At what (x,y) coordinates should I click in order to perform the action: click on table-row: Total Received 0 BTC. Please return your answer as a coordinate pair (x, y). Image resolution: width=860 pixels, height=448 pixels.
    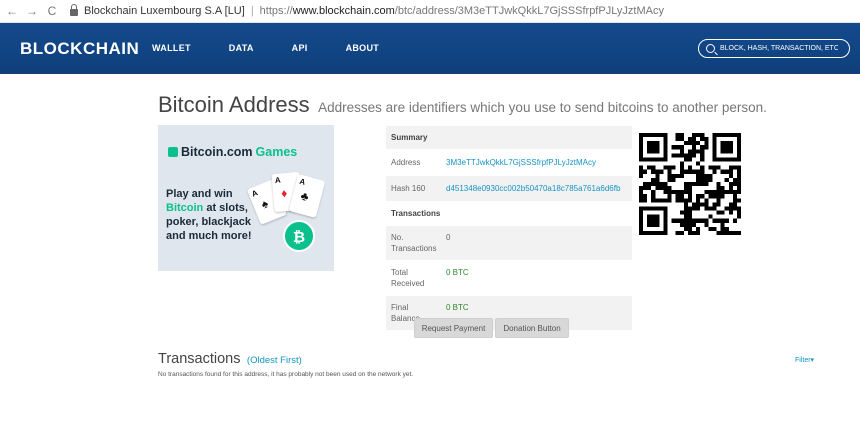
    Looking at the image, I should click on (509, 277).